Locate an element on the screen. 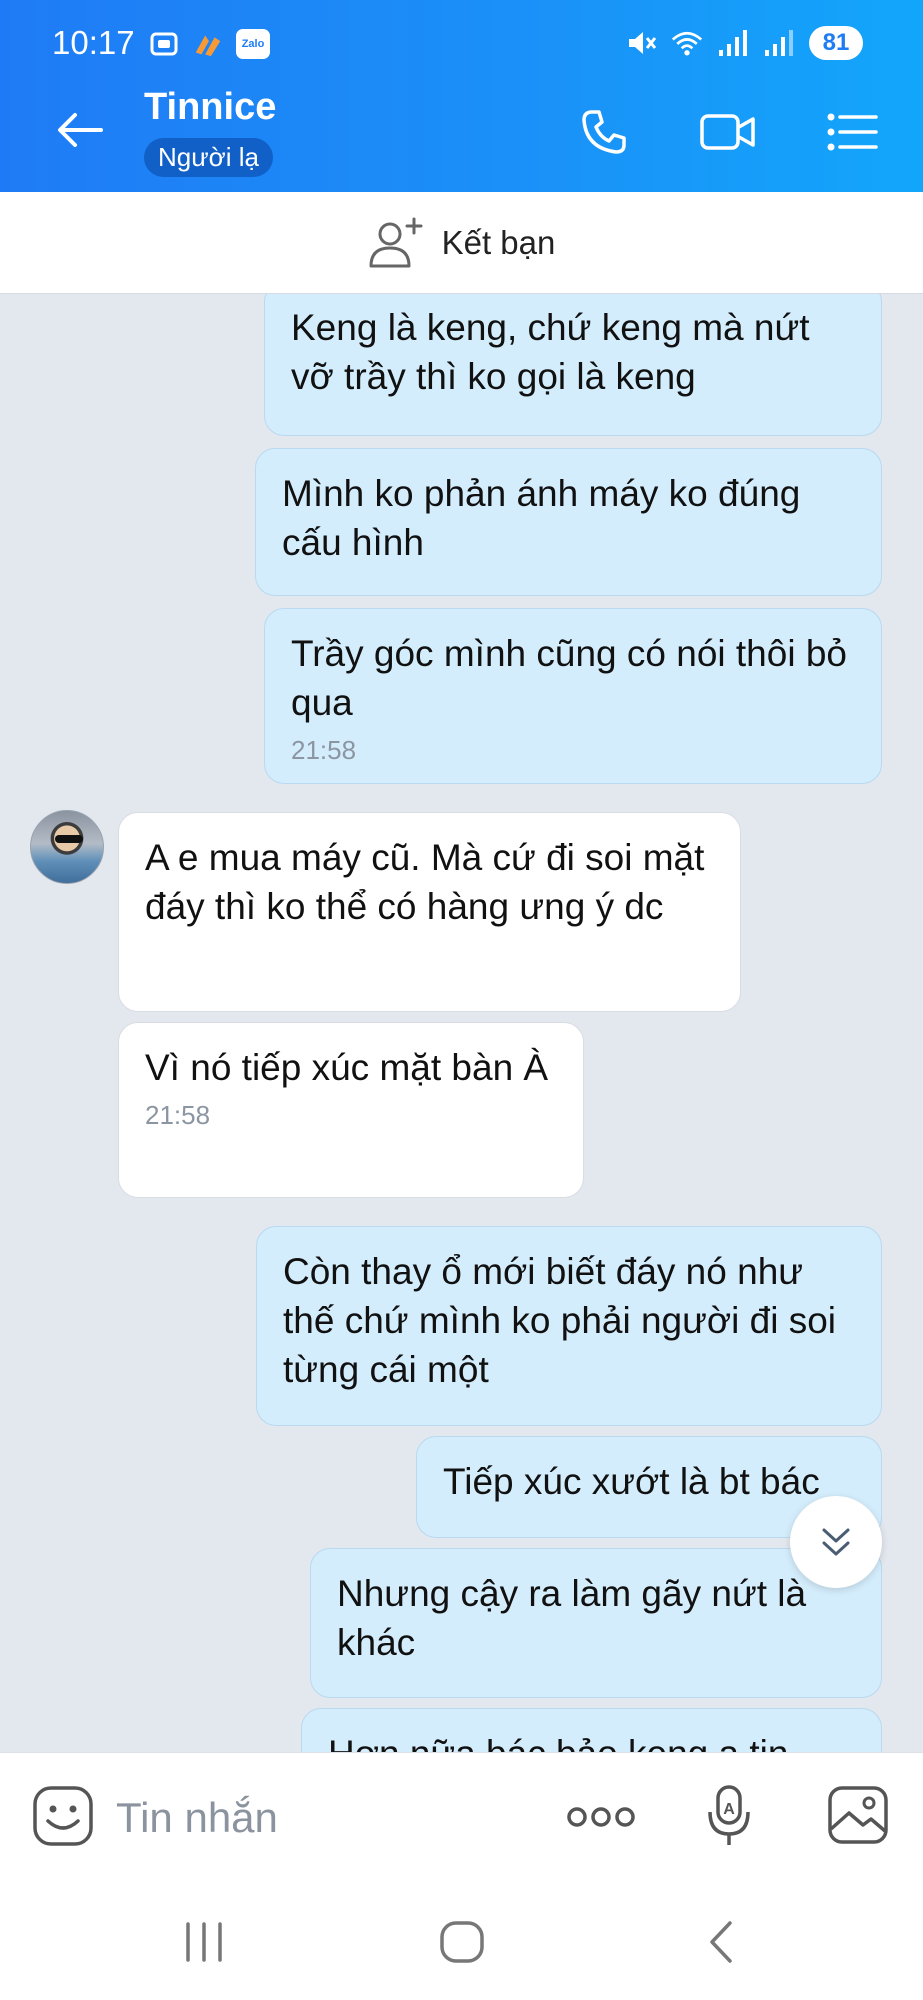 The image size is (923, 2000). avatar-glasses is located at coordinates (69, 839).